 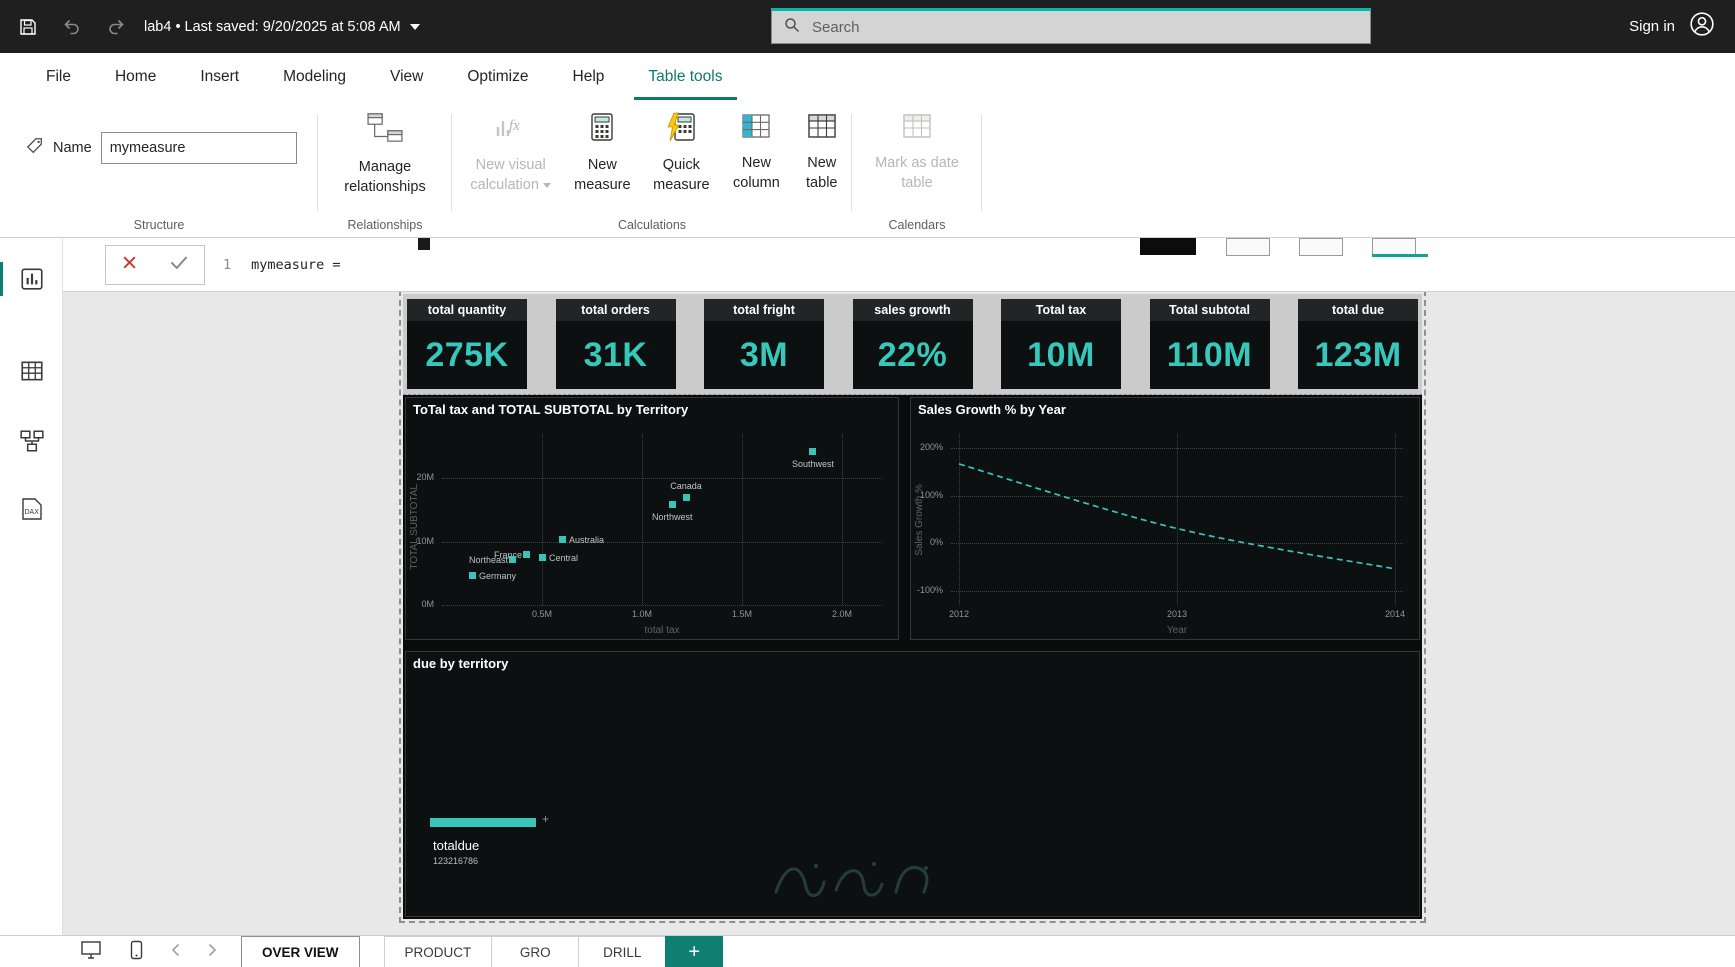 What do you see at coordinates (295, 265) in the screenshot?
I see `formula-expression: mymeasure =` at bounding box center [295, 265].